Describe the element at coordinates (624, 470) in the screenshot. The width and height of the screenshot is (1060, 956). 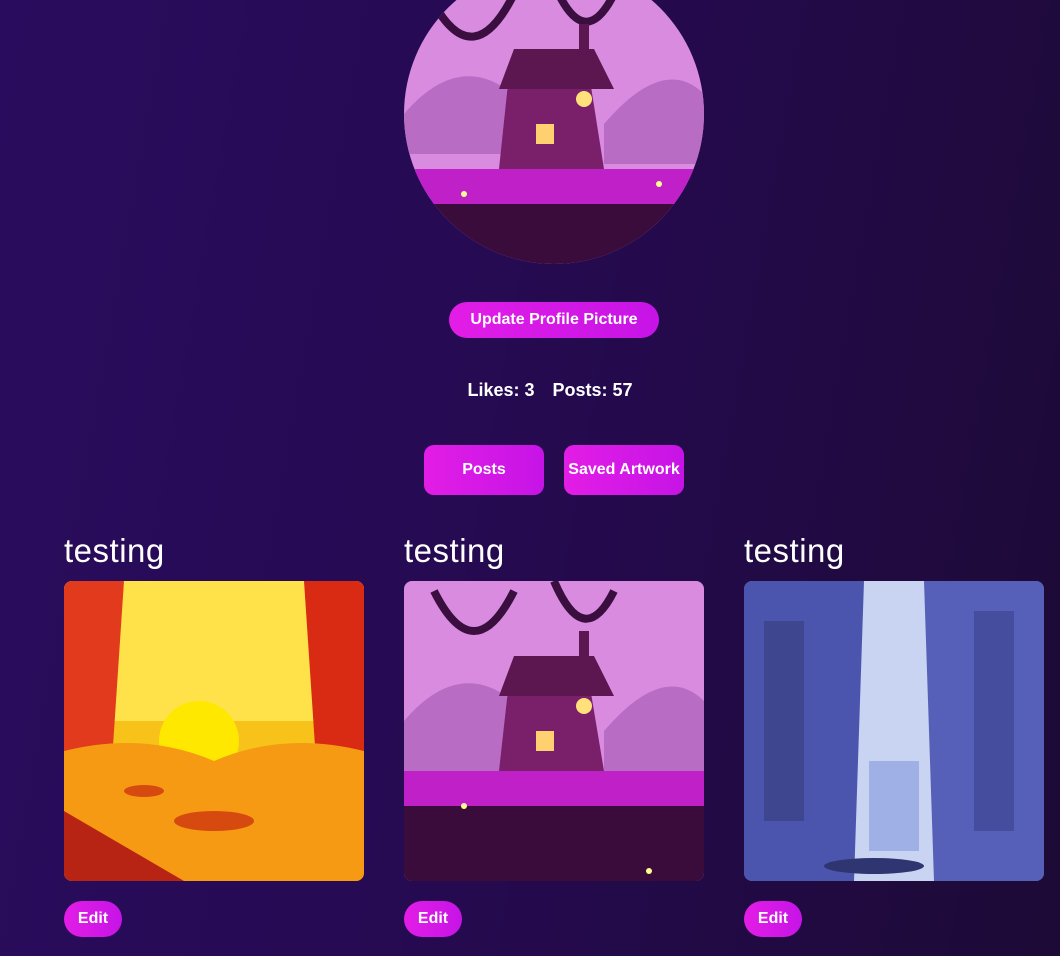
I see `tab-saved-artwork: Saved Artwork` at that location.